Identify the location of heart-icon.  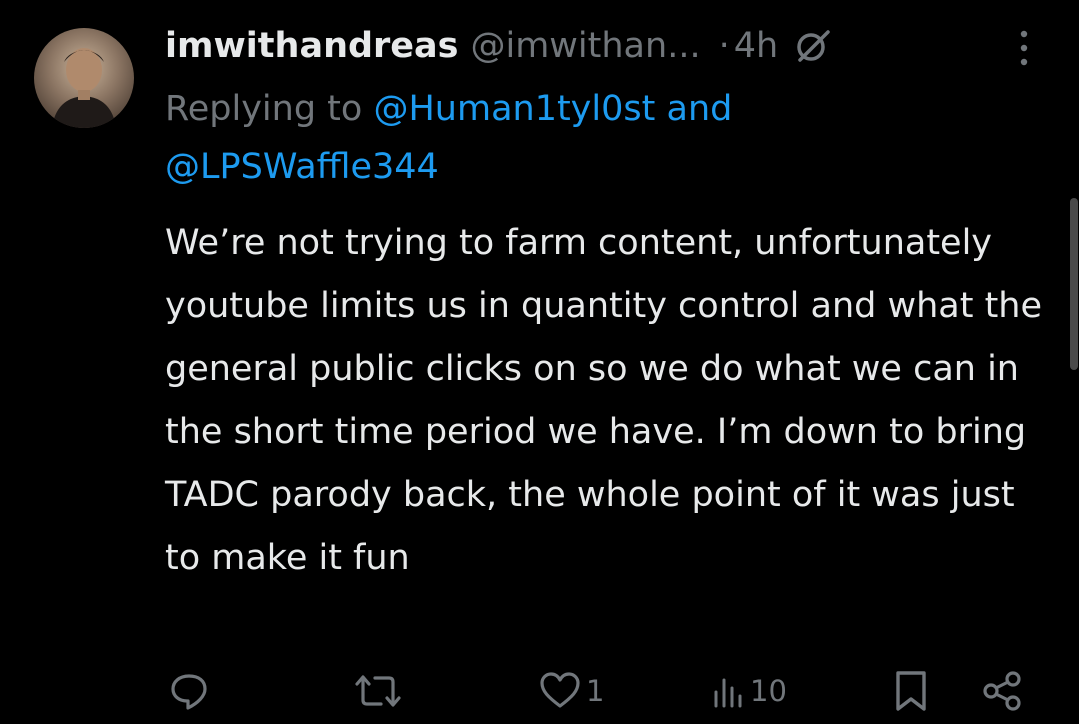
(560, 690).